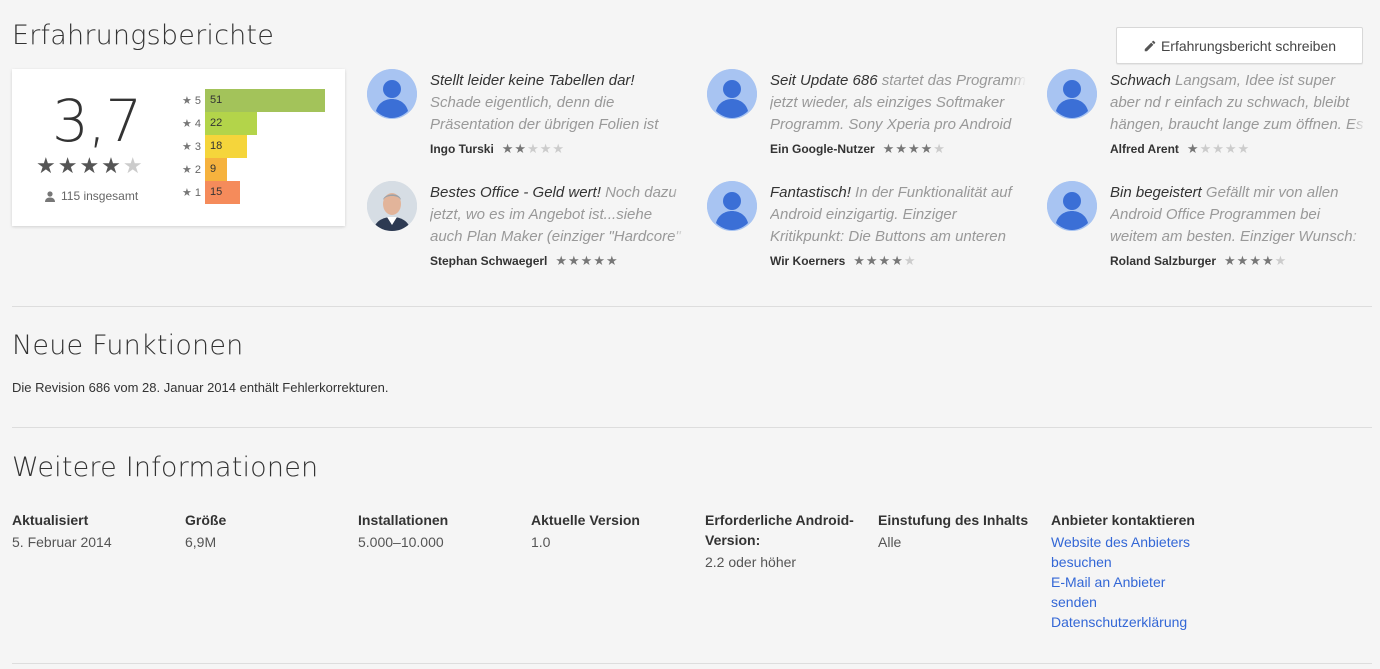  Describe the element at coordinates (90, 165) in the screenshot. I see `average-stars: ★★★★★` at that location.